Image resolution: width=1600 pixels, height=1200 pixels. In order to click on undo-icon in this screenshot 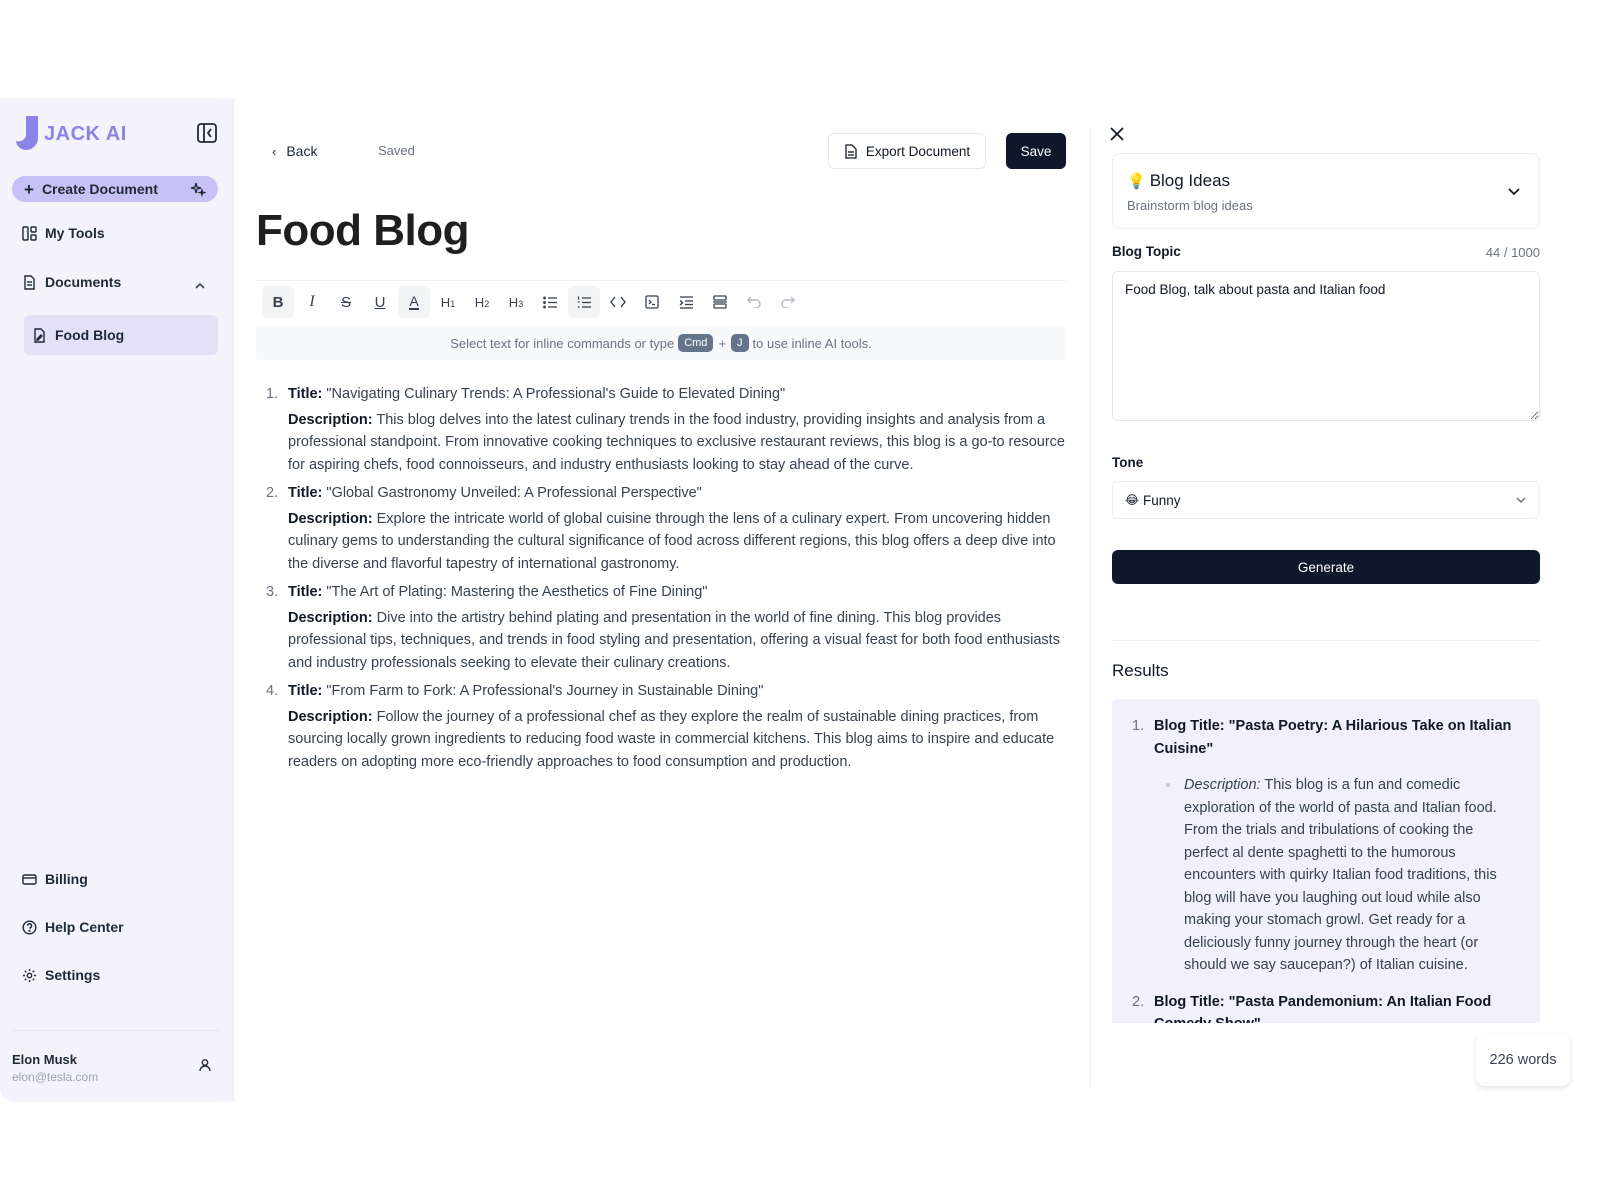, I will do `click(754, 302)`.